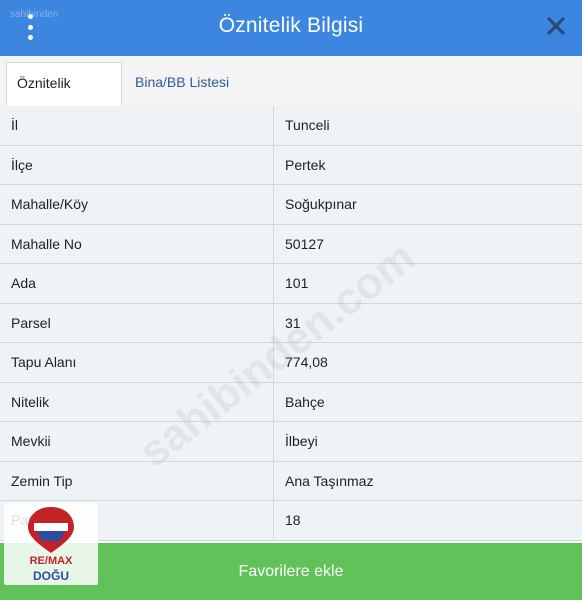 This screenshot has height=600, width=582. I want to click on table-row: Nitelik Bahçe, so click(291, 402).